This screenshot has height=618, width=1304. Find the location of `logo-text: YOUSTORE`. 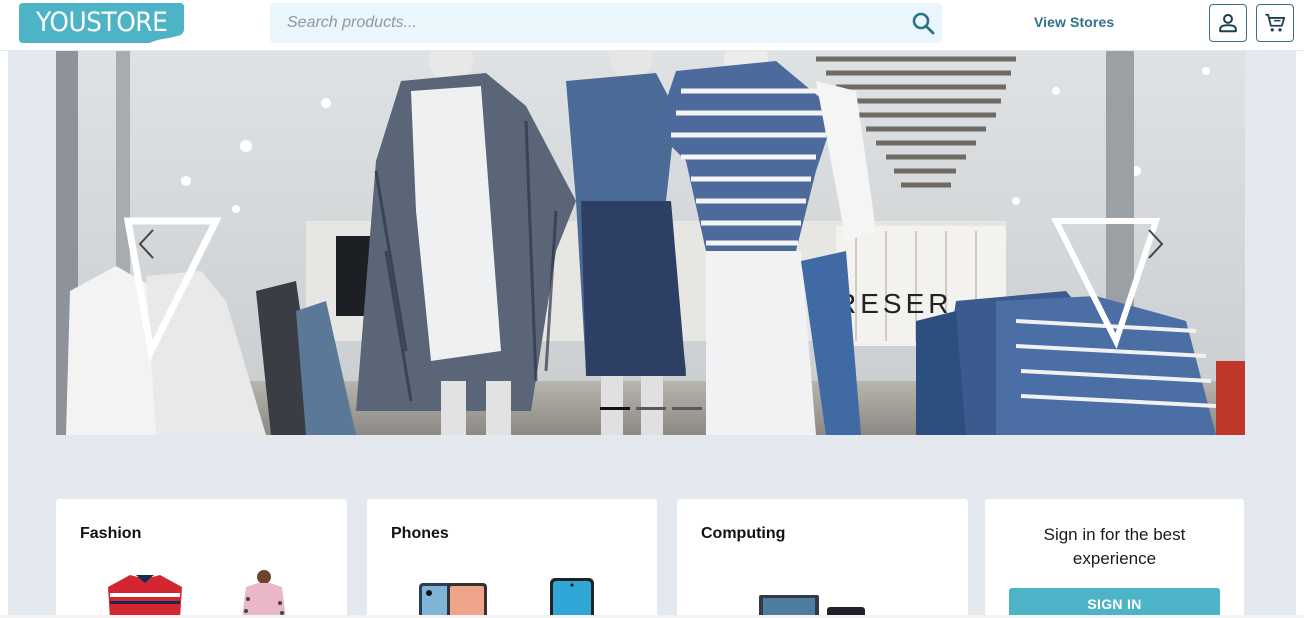

logo-text: YOUSTORE is located at coordinates (102, 22).